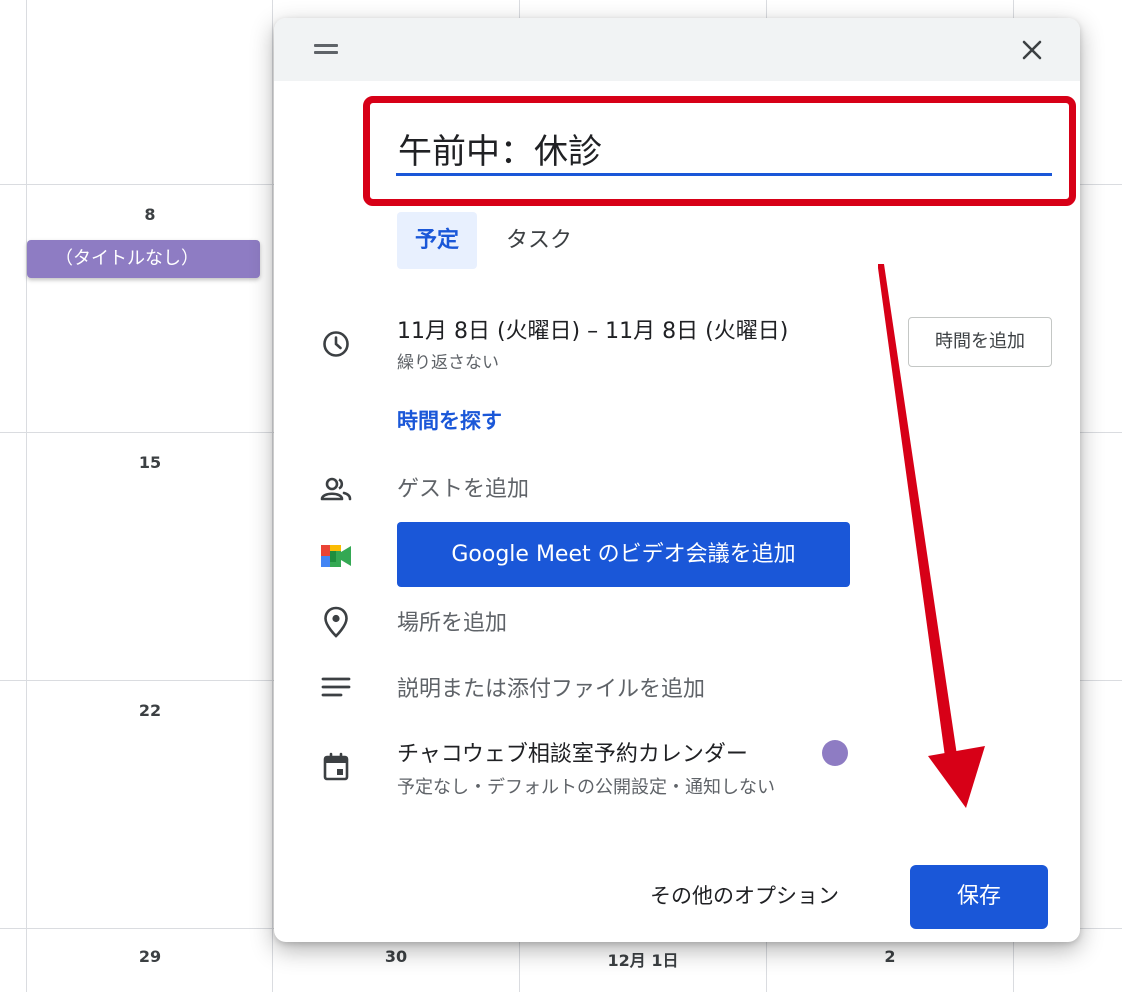 Image resolution: width=1122 pixels, height=992 pixels. Describe the element at coordinates (724, 174) in the screenshot. I see `title-input-underline` at that location.